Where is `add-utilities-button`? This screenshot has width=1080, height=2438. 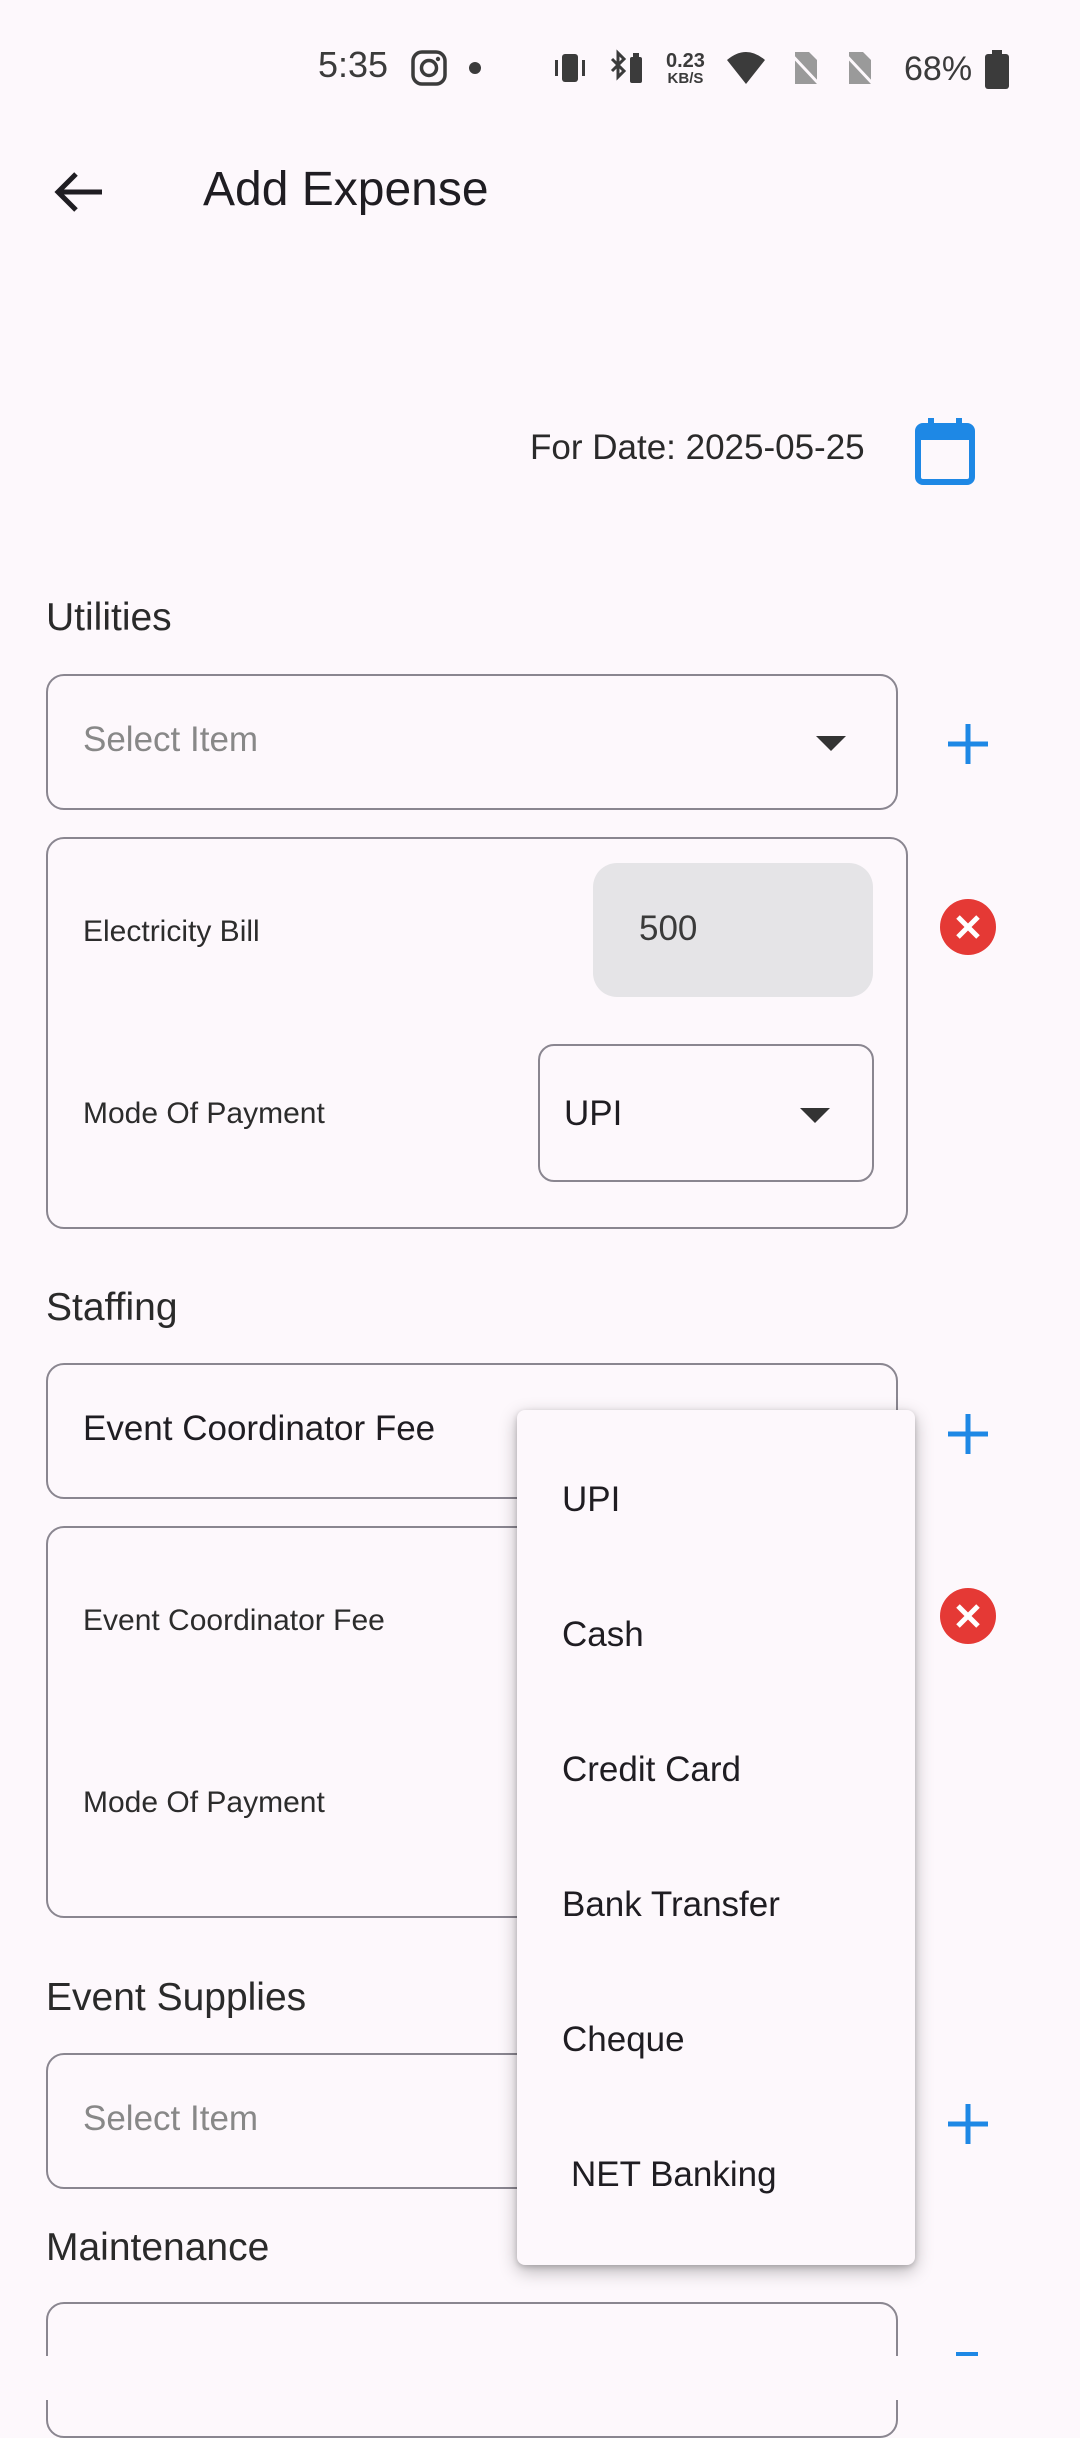 add-utilities-button is located at coordinates (968, 744).